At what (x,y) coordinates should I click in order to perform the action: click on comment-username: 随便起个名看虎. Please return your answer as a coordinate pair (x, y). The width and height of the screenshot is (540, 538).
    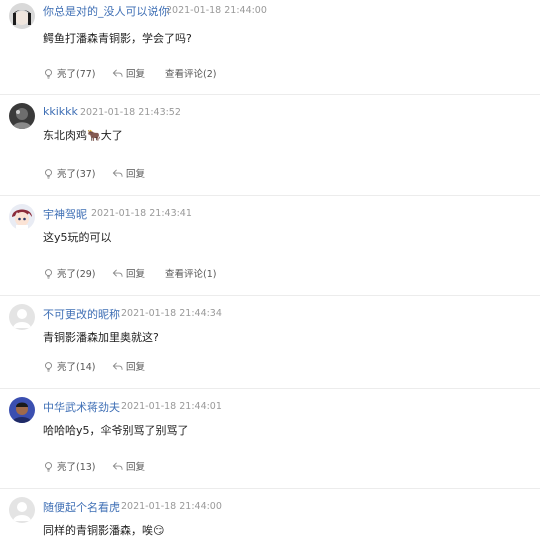
    Looking at the image, I should click on (81, 507).